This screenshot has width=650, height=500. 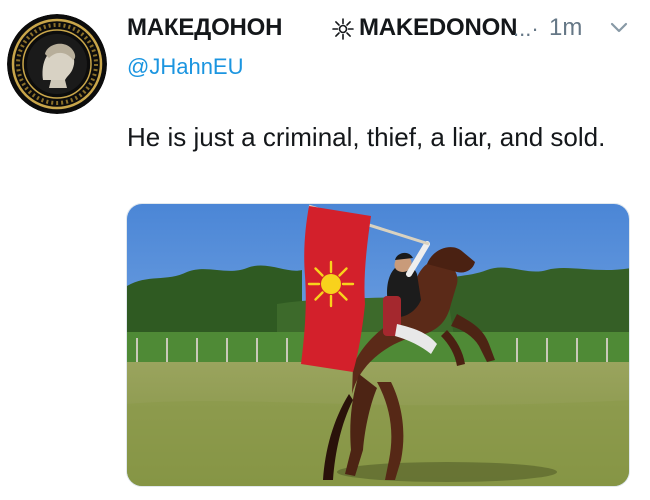 I want to click on chevron-down-icon, so click(x=619, y=28).